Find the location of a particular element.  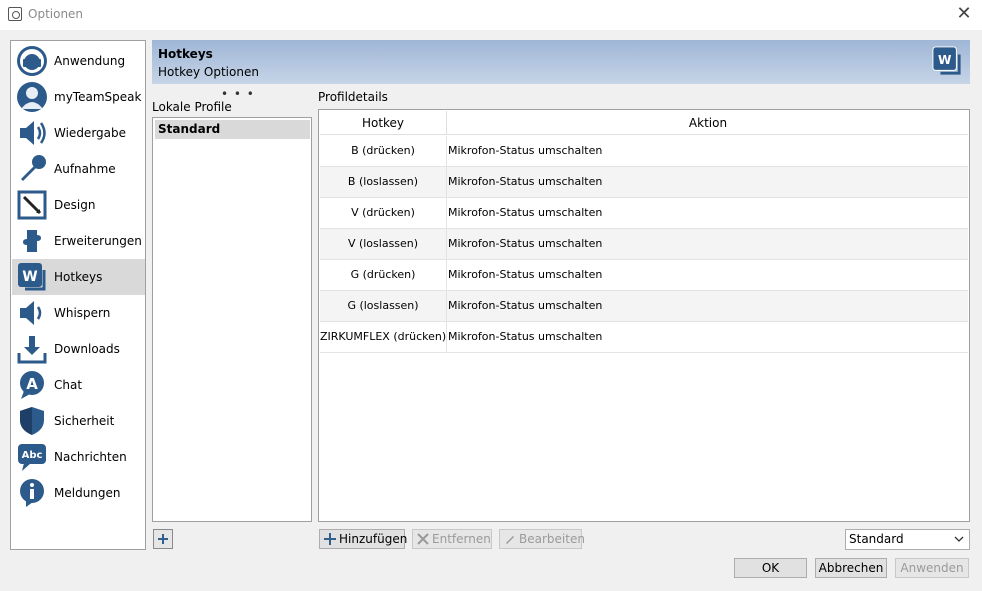

sidebar-item-erweiterungen: Erweiterungen is located at coordinates (78, 241).